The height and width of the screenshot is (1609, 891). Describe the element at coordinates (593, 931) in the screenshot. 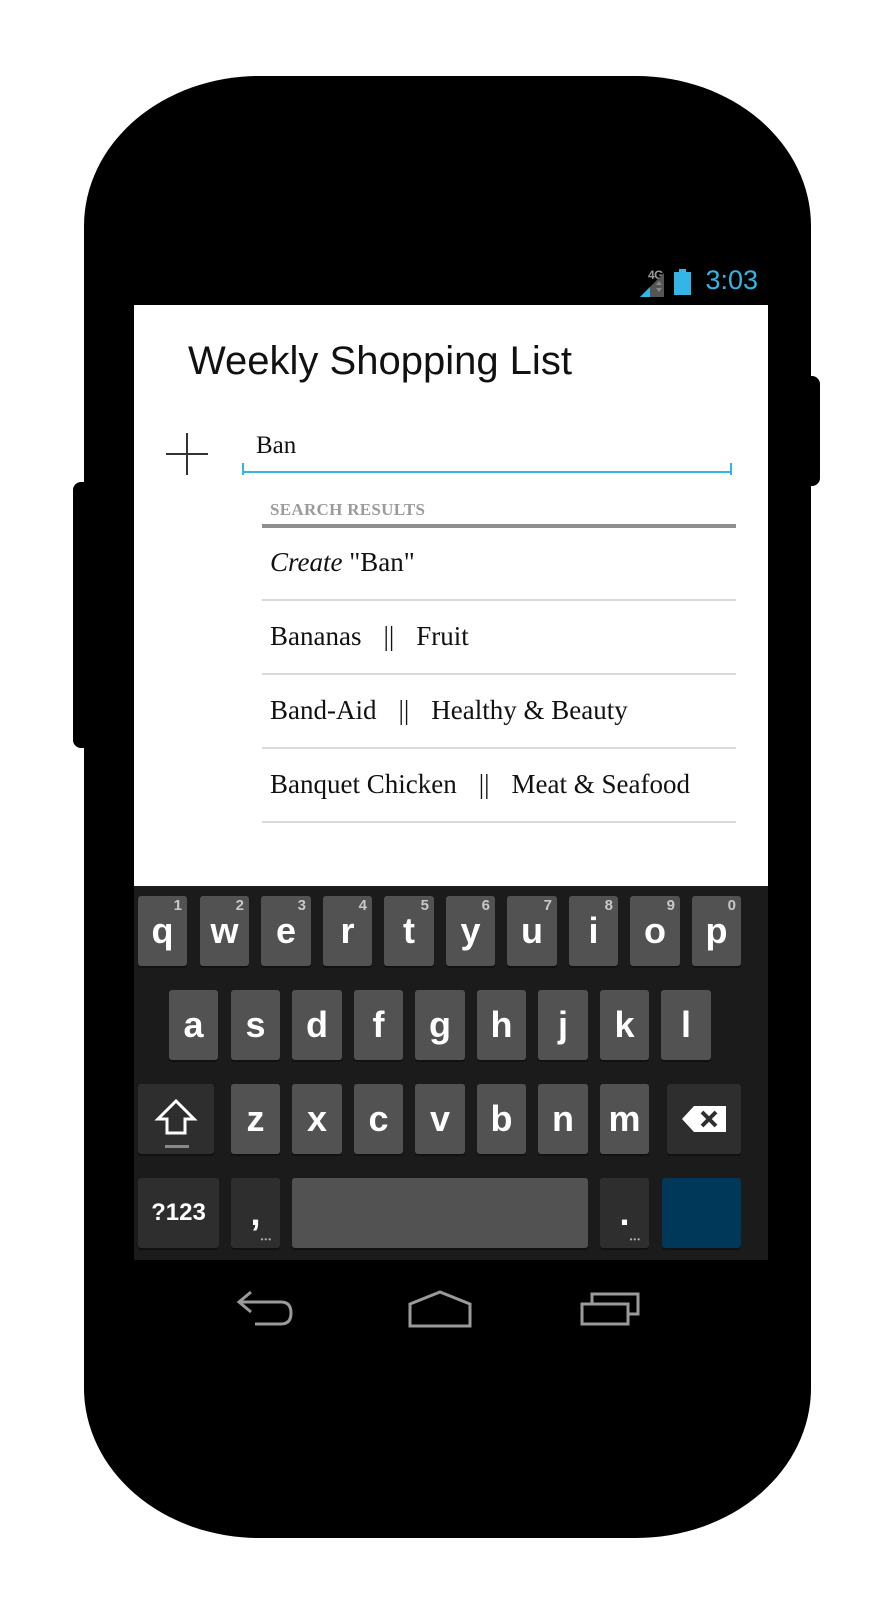

I see `key-i: i8` at that location.